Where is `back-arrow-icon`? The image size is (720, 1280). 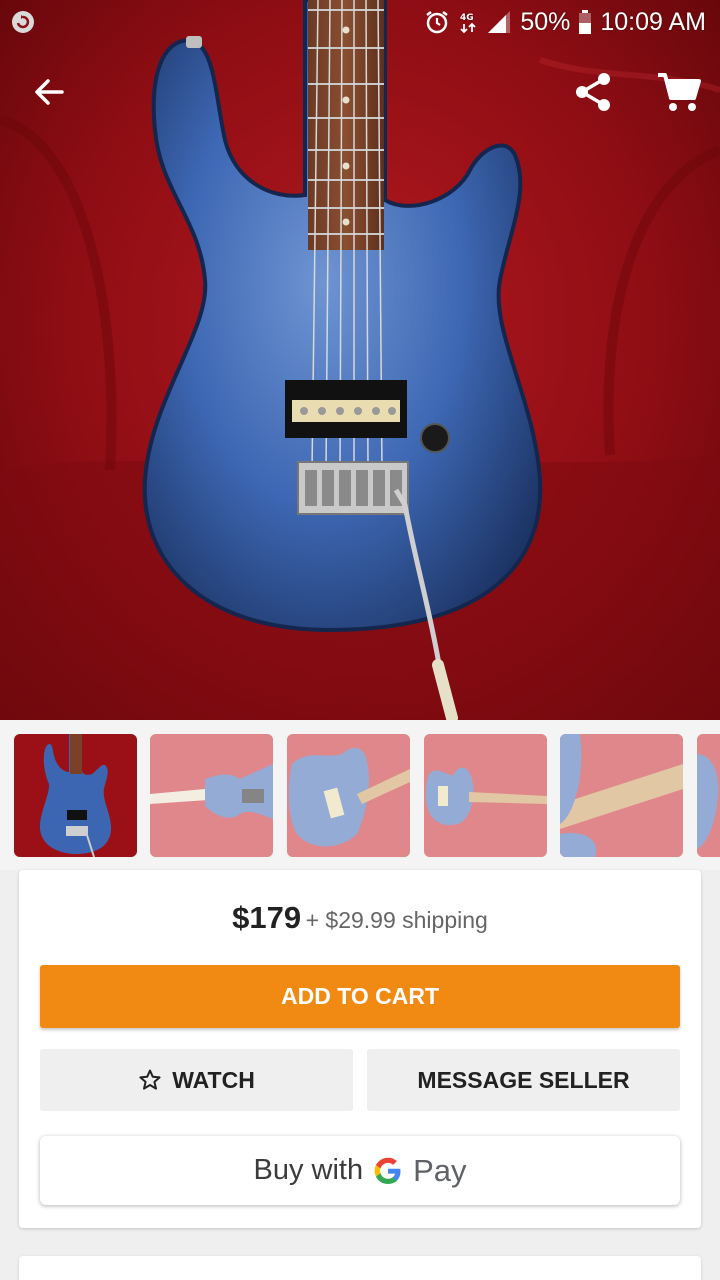
back-arrow-icon is located at coordinates (48, 92).